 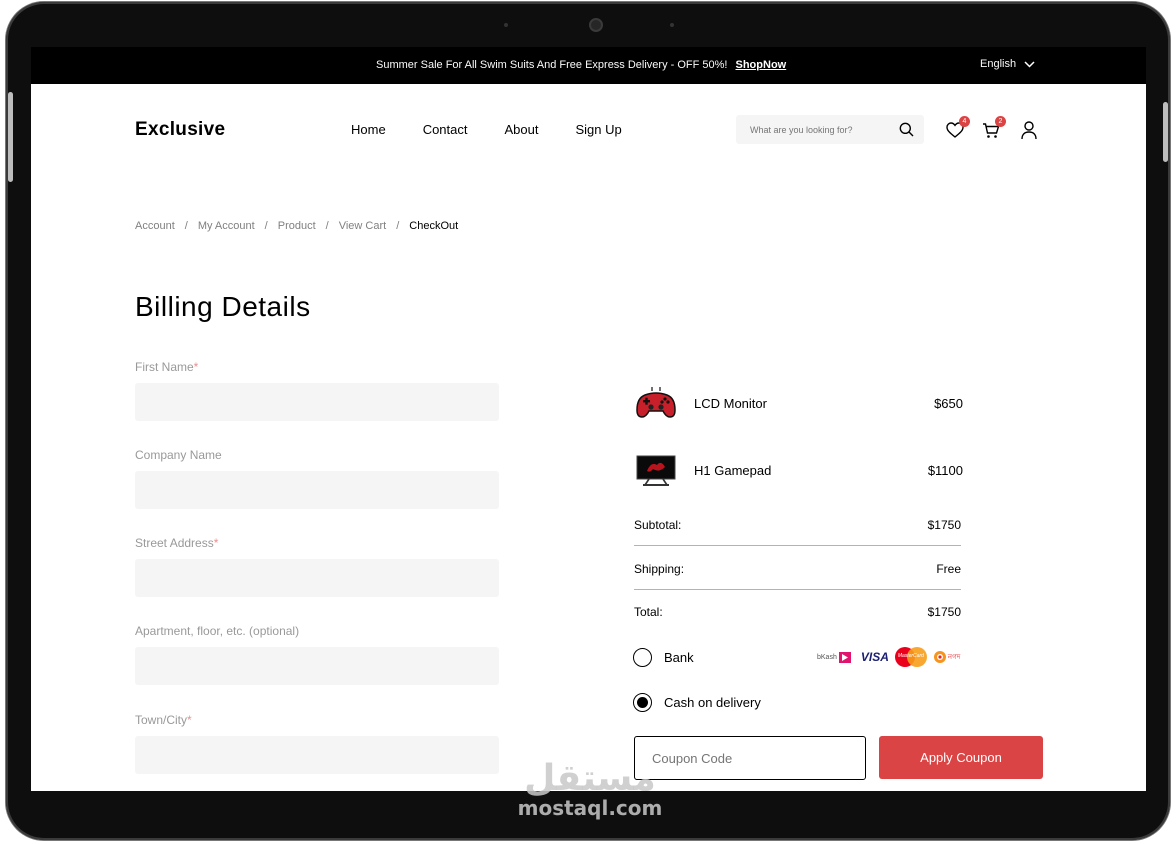 What do you see at coordinates (993, 128) in the screenshot?
I see `cart-button: 2` at bounding box center [993, 128].